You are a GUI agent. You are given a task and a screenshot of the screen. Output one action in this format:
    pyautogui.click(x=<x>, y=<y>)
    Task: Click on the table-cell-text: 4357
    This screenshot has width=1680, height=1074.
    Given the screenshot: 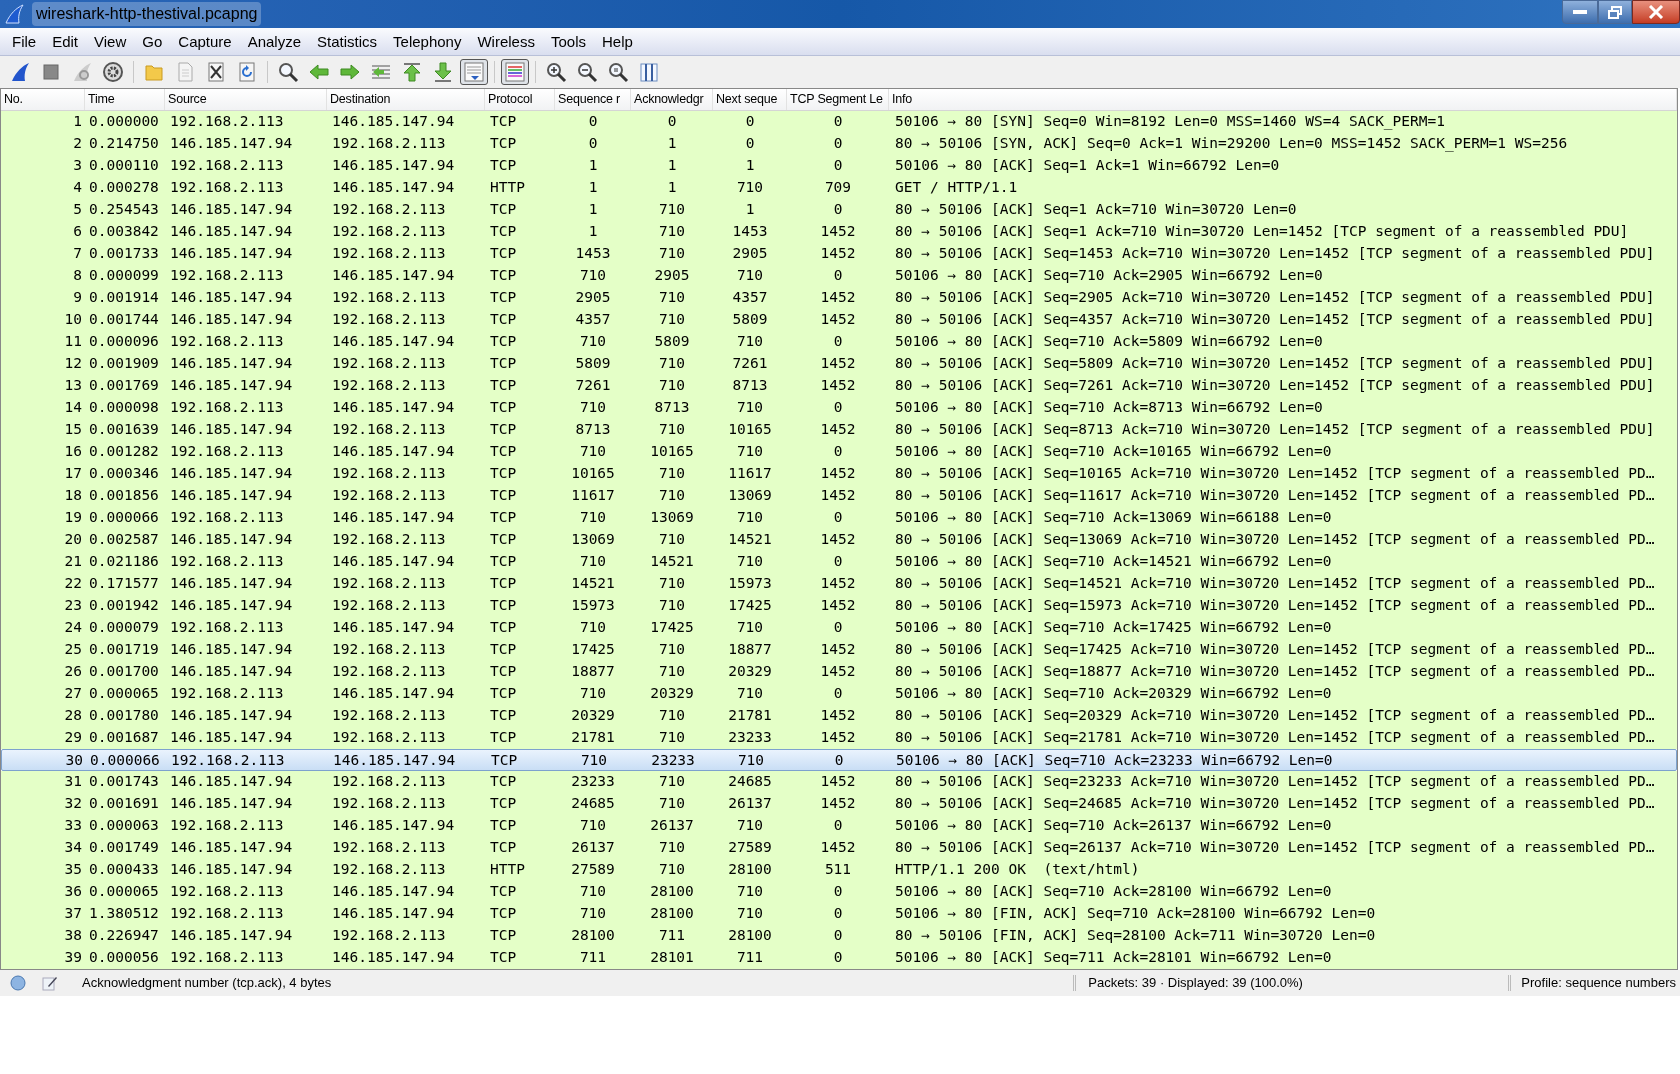 What is the action you would take?
    pyautogui.click(x=593, y=320)
    